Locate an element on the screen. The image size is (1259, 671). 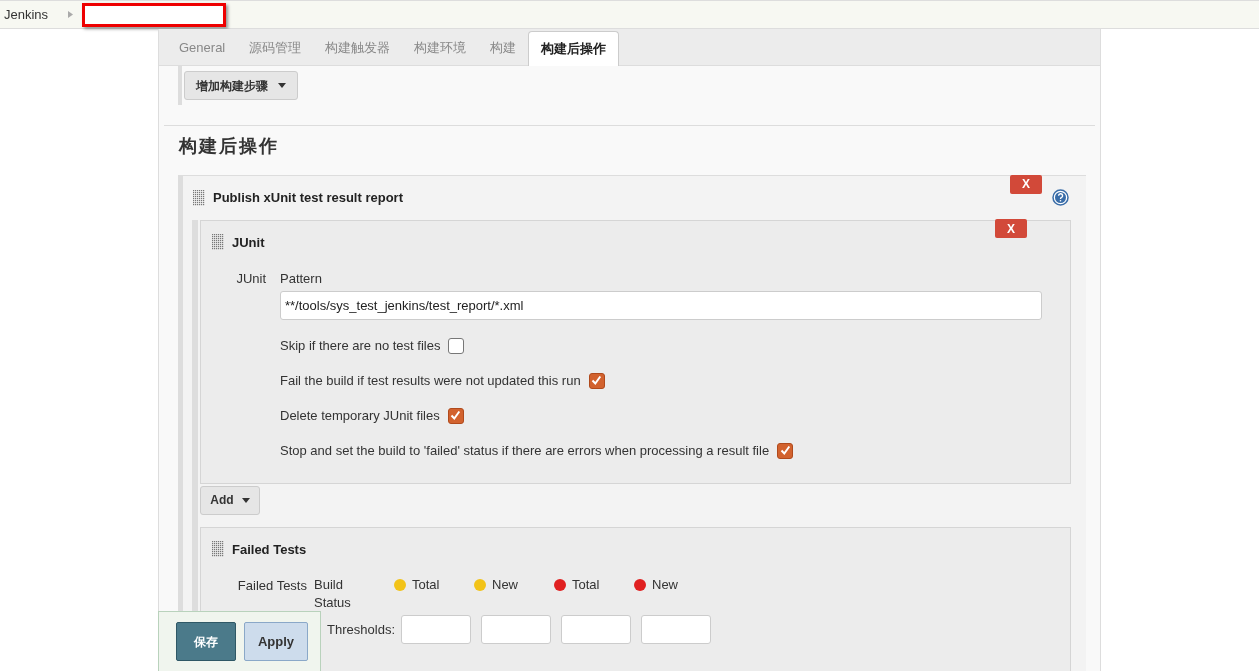
tab: 构建后操作 is located at coordinates (574, 48).